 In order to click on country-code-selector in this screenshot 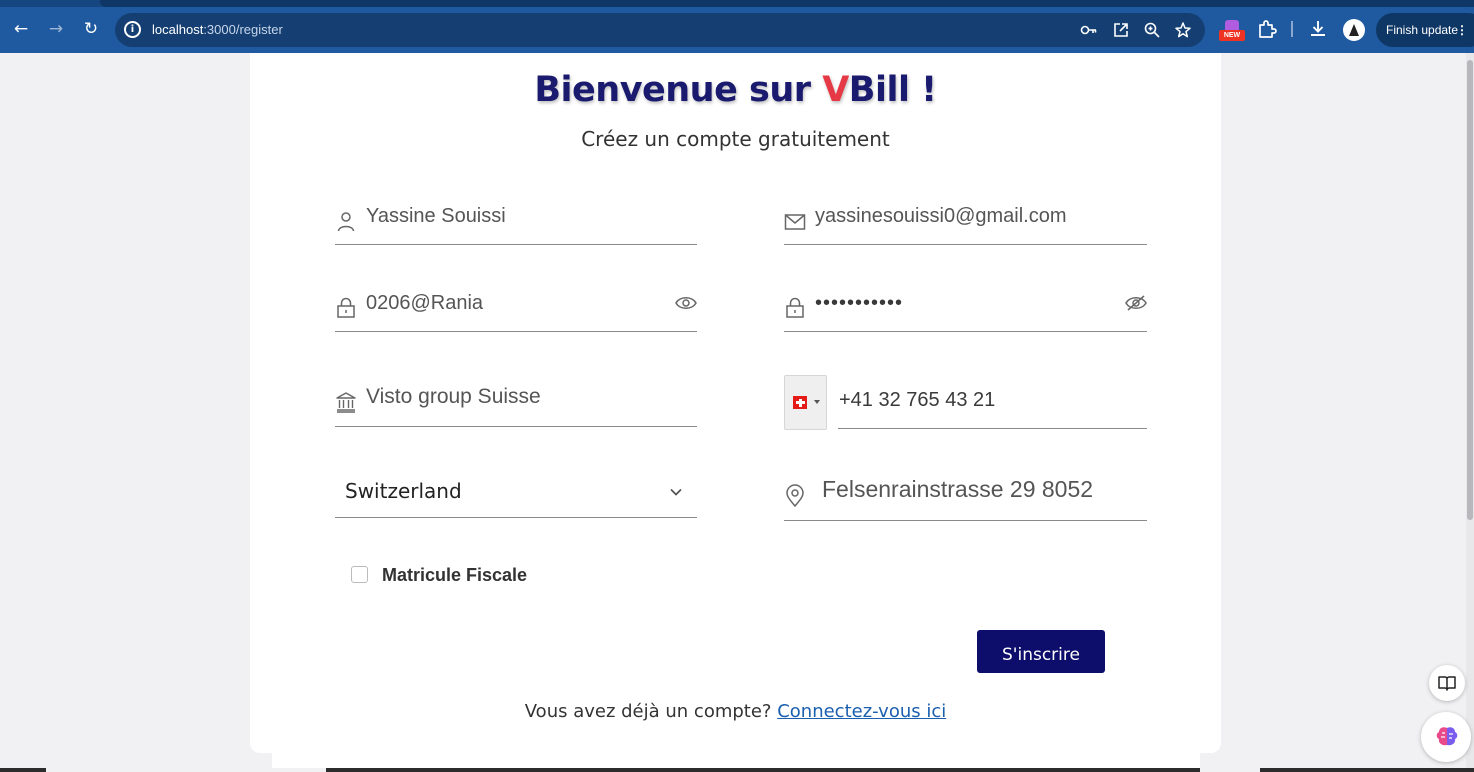, I will do `click(805, 402)`.